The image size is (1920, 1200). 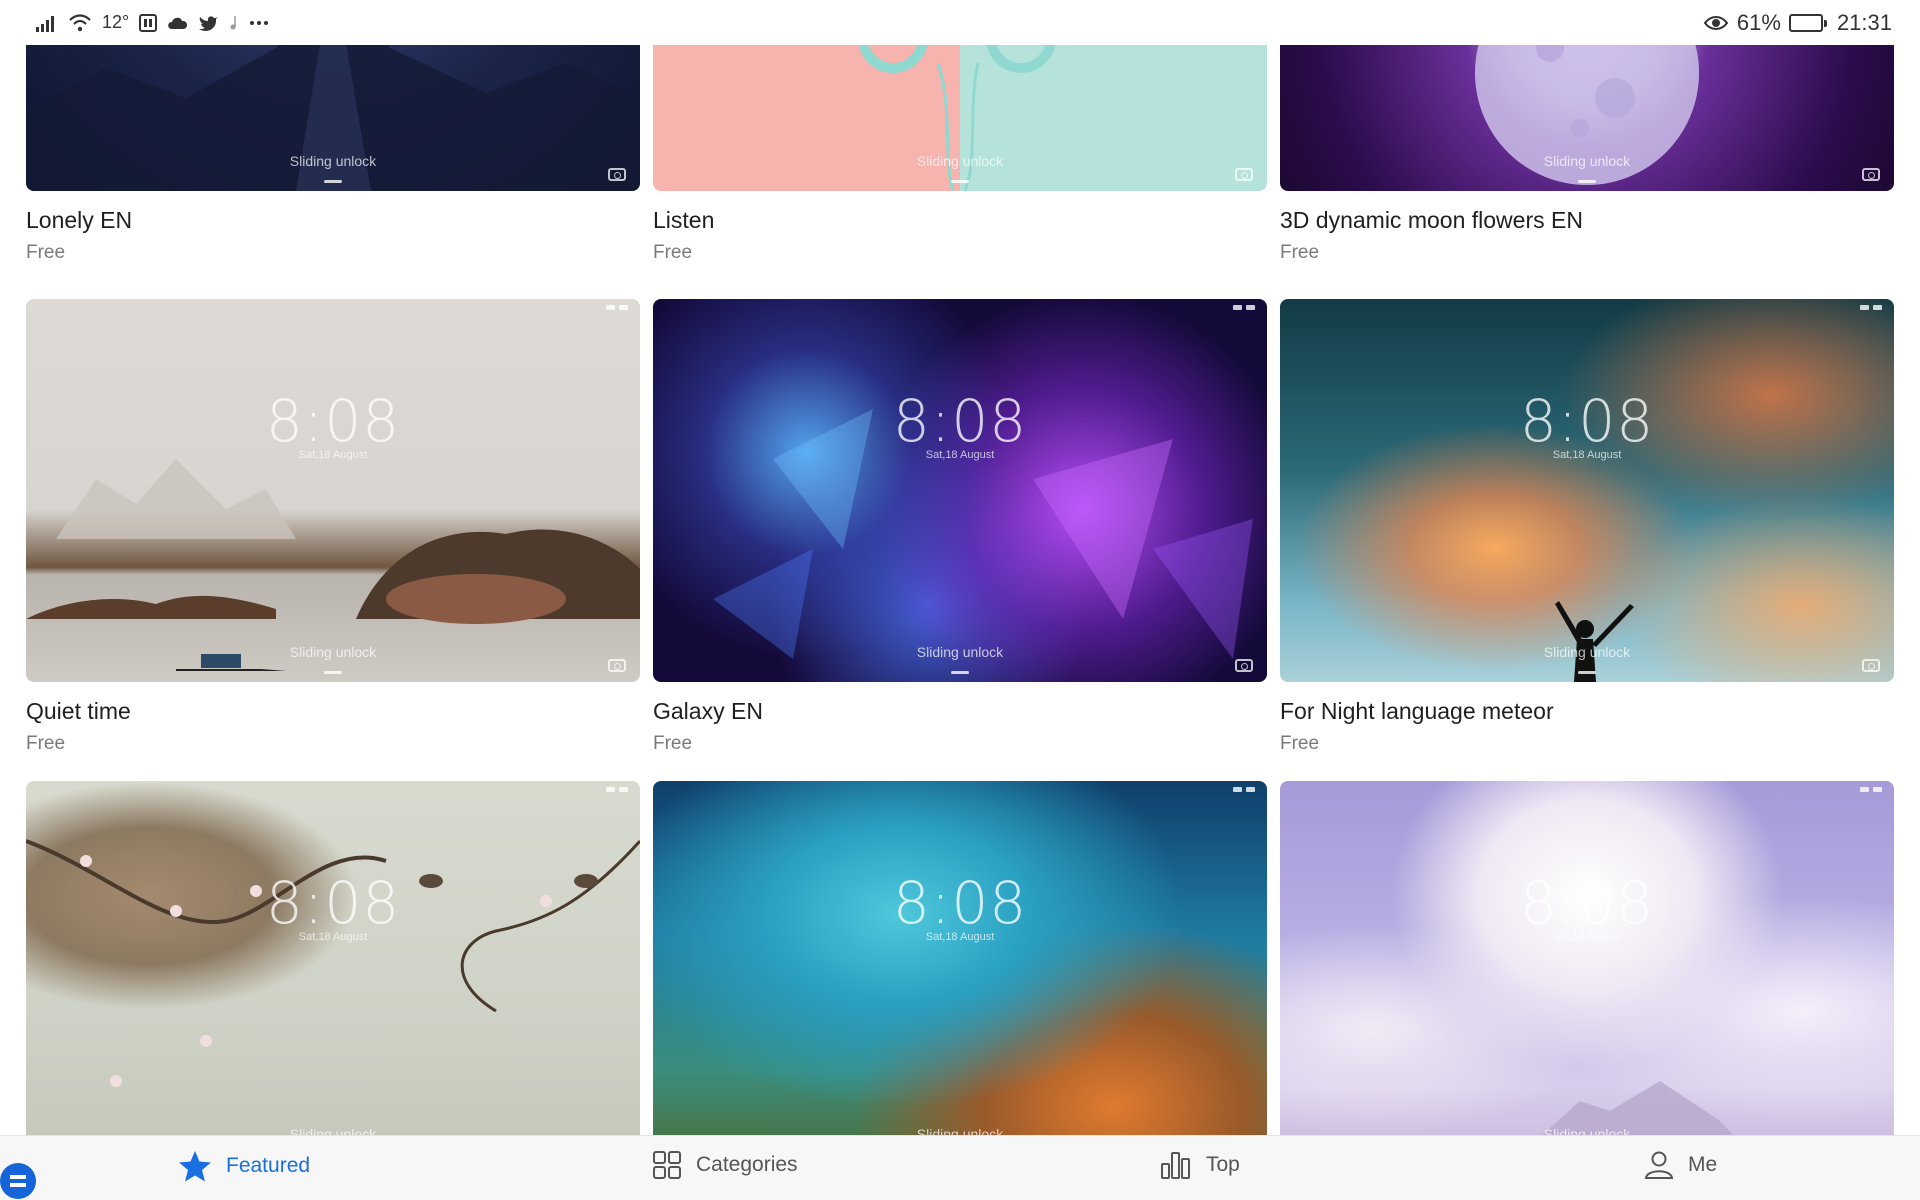 What do you see at coordinates (116, 22) in the screenshot?
I see `temperature-text: 12°` at bounding box center [116, 22].